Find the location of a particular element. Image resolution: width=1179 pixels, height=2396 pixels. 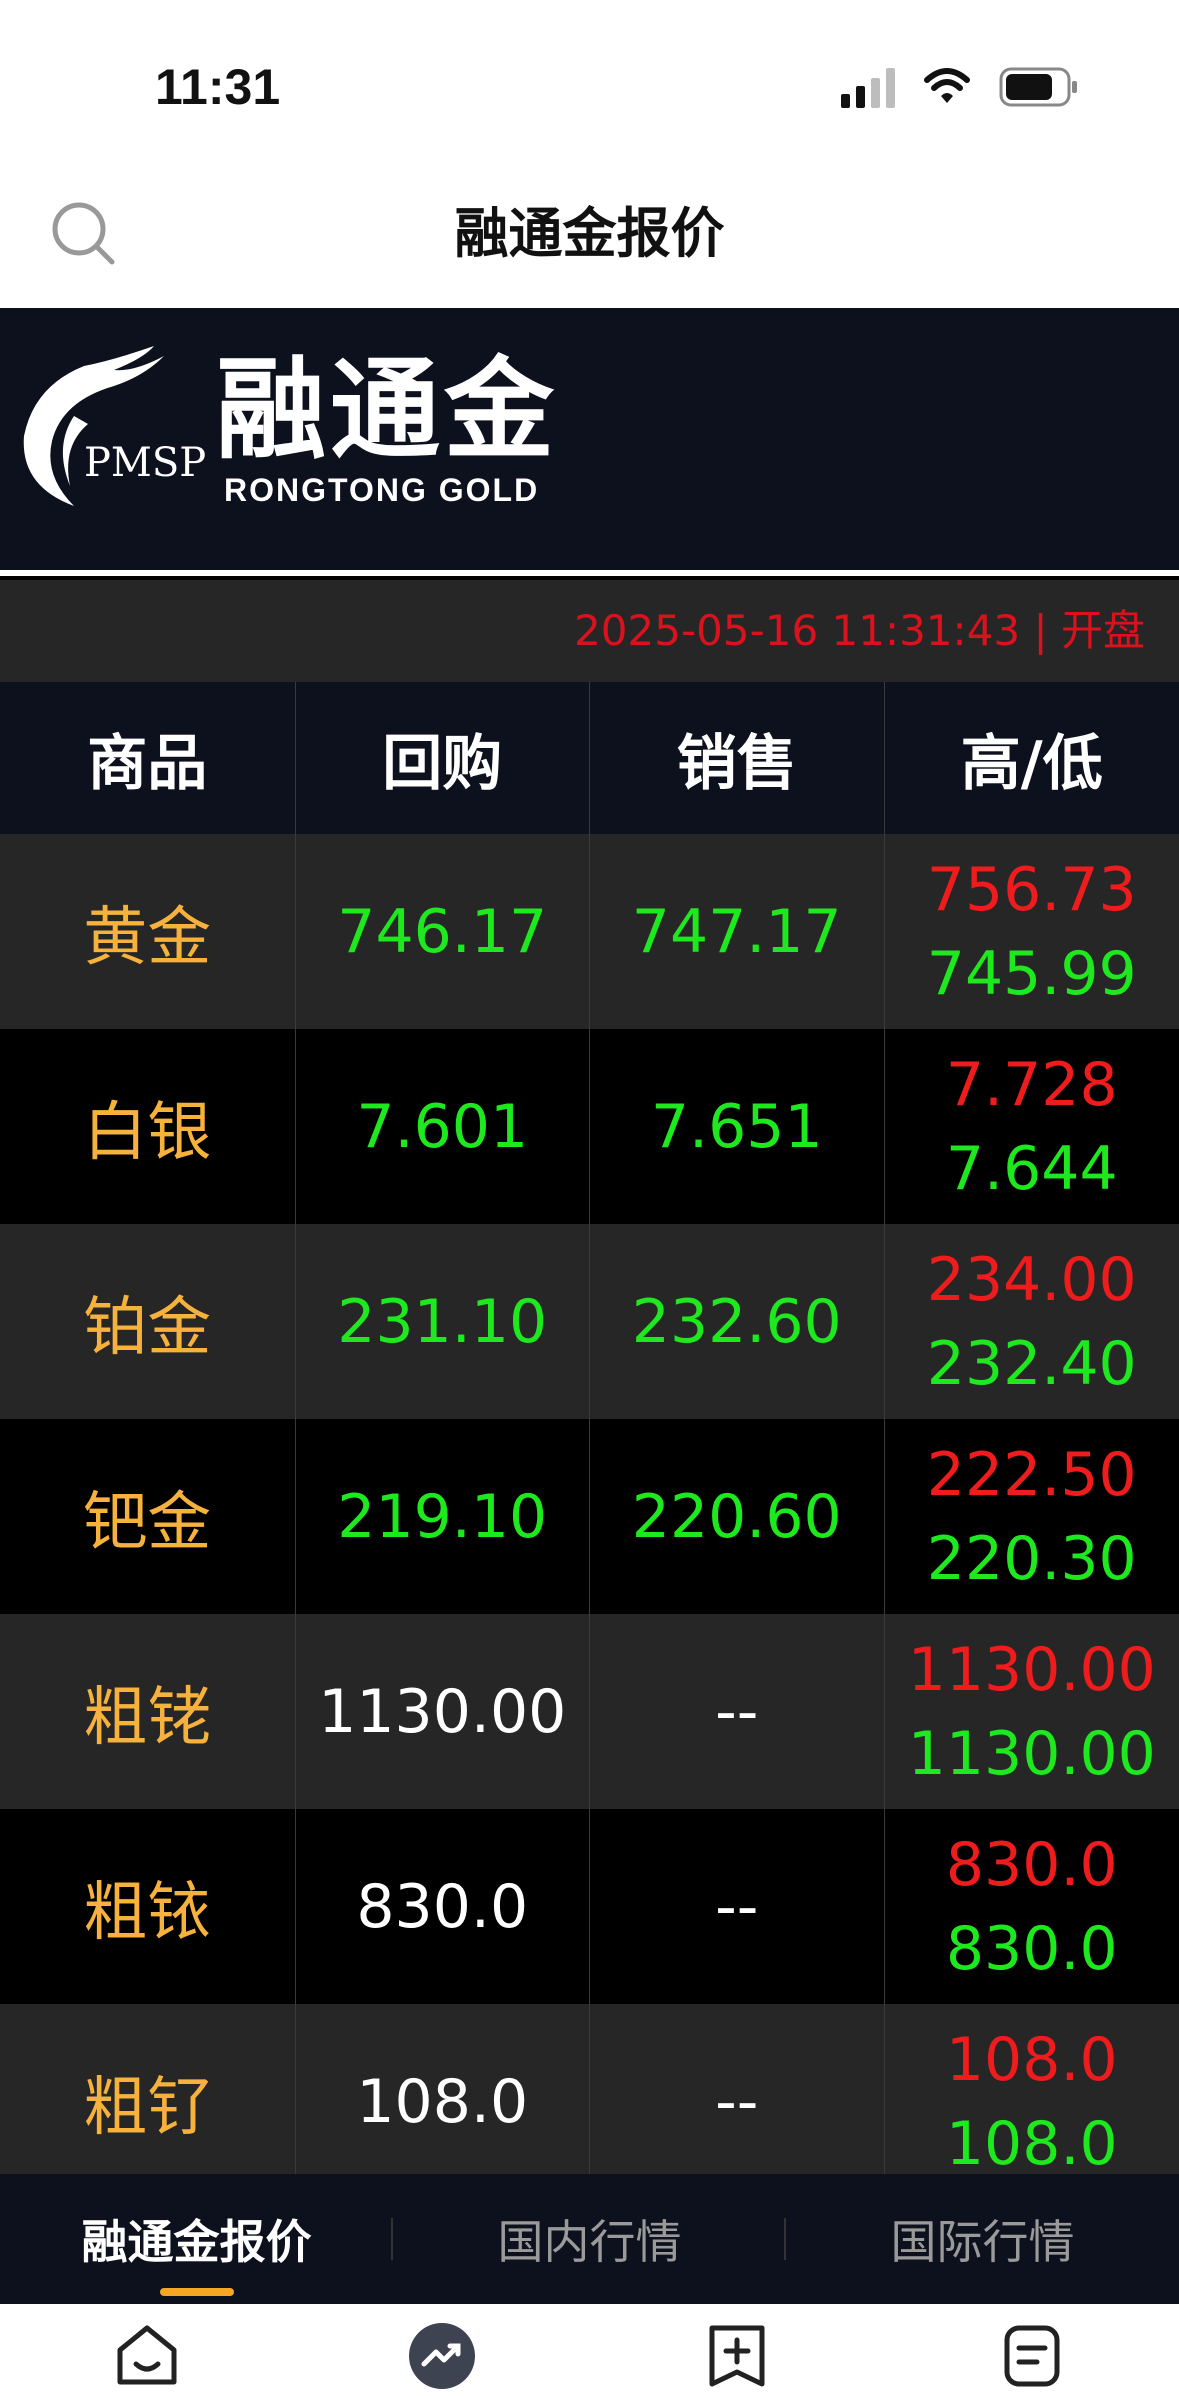

low-price: 7.644 is located at coordinates (1031, 1168).